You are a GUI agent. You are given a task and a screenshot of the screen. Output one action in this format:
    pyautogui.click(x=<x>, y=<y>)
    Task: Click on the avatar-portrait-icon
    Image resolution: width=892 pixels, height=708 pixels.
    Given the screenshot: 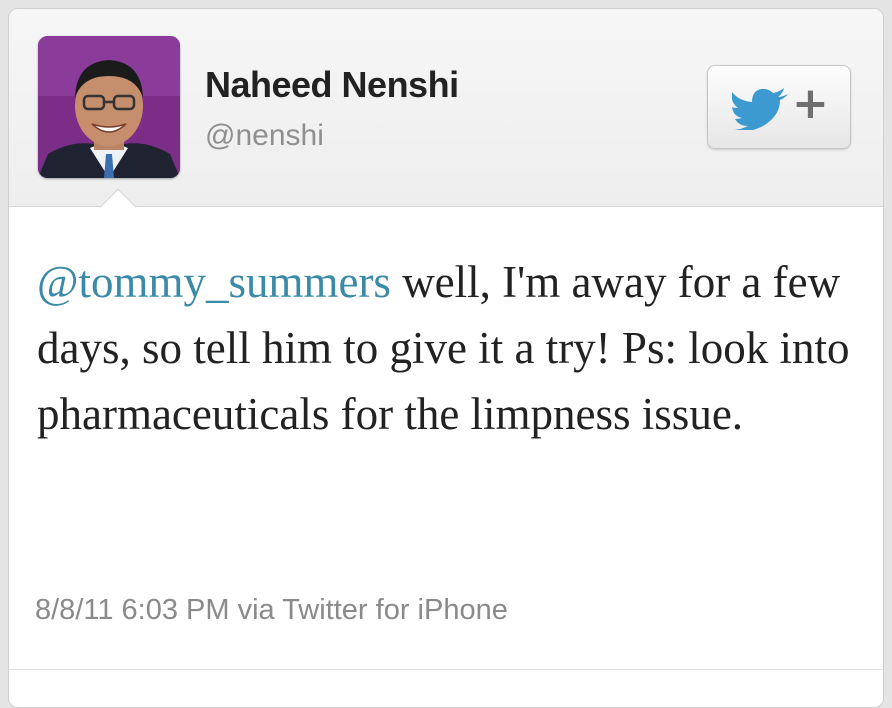 What is the action you would take?
    pyautogui.click(x=109, y=107)
    